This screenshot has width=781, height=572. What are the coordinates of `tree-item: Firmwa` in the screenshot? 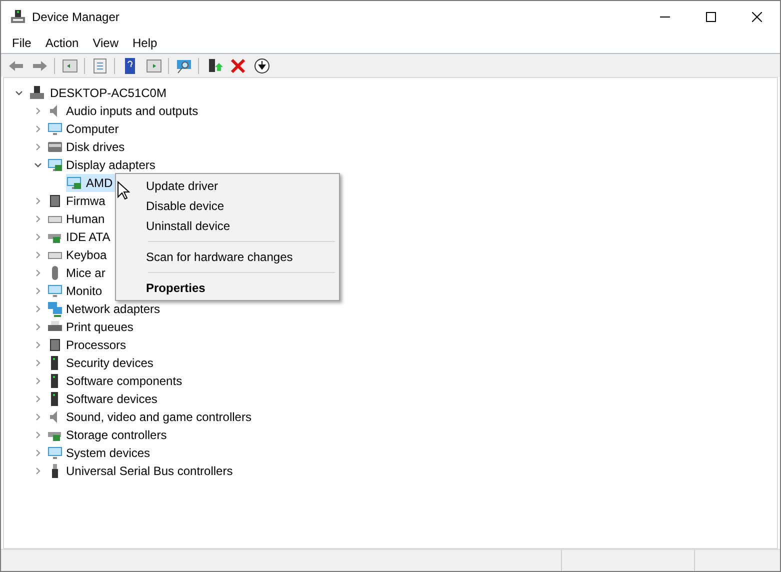 It's located at (86, 201).